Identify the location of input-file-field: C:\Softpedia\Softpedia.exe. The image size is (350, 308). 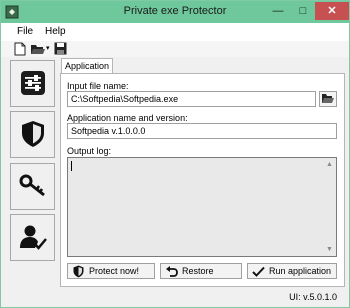
(191, 99).